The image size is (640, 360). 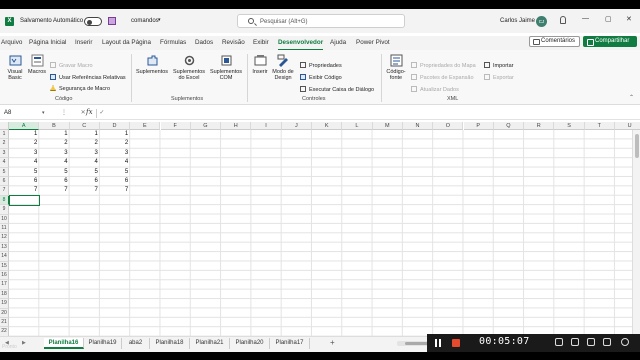 What do you see at coordinates (321, 77) in the screenshot?
I see `view-code-button: Exibir Código` at bounding box center [321, 77].